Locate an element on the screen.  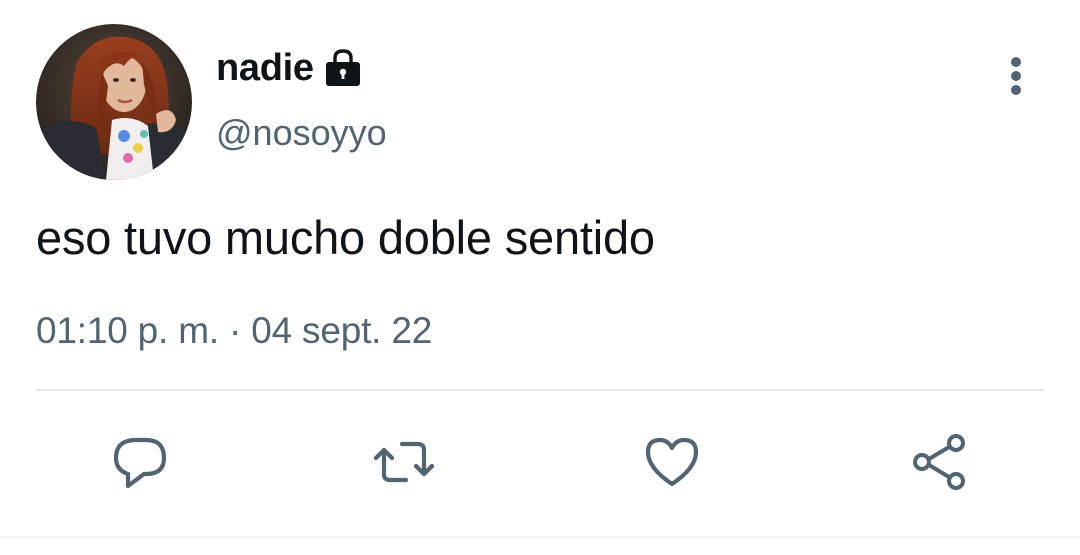
lock-icon is located at coordinates (343, 68).